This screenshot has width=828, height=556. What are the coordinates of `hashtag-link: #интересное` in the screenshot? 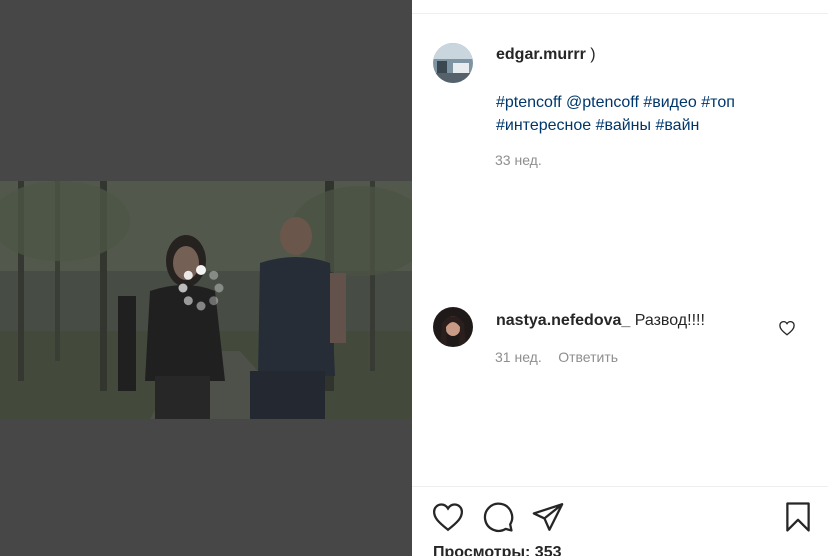 It's located at (543, 125).